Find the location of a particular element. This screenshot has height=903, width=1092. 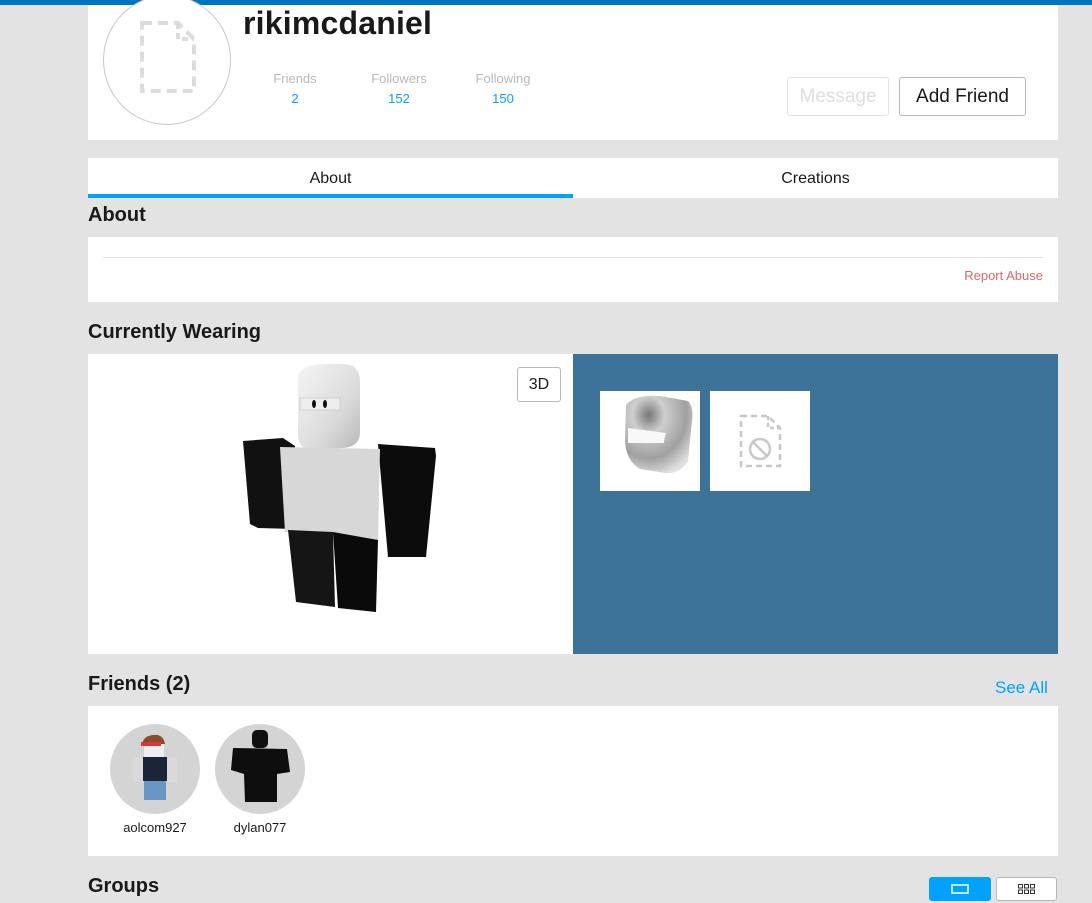

profile-avatar is located at coordinates (167, 62).